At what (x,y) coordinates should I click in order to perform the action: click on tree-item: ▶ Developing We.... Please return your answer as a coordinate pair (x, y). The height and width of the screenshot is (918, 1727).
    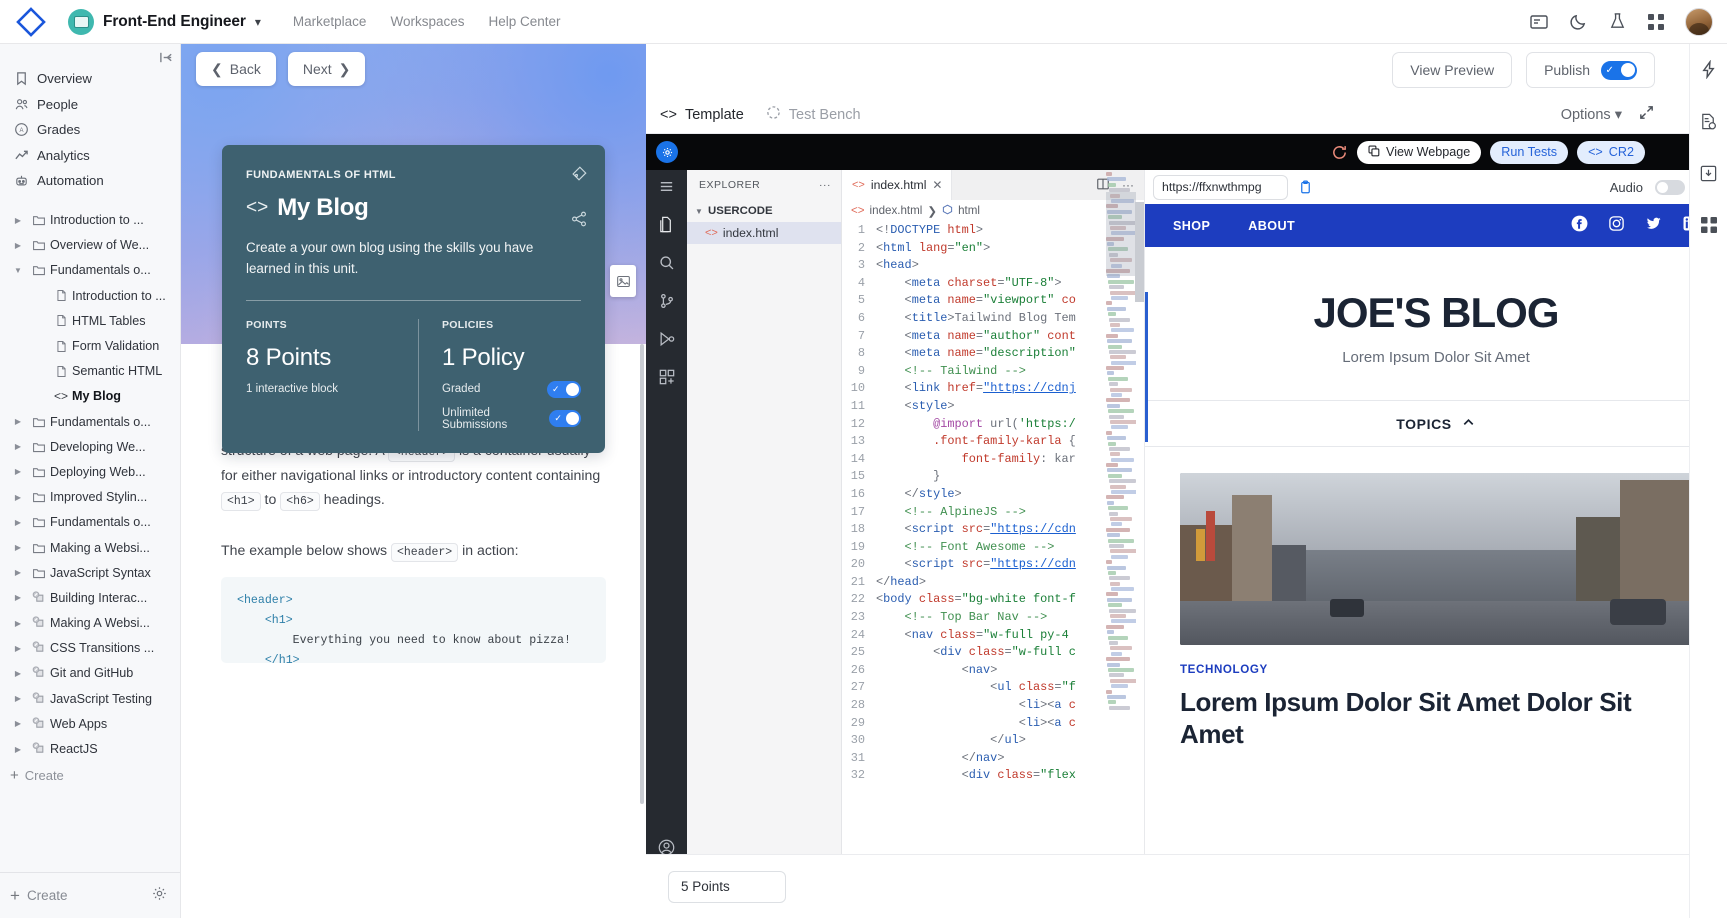
    Looking at the image, I should click on (90, 446).